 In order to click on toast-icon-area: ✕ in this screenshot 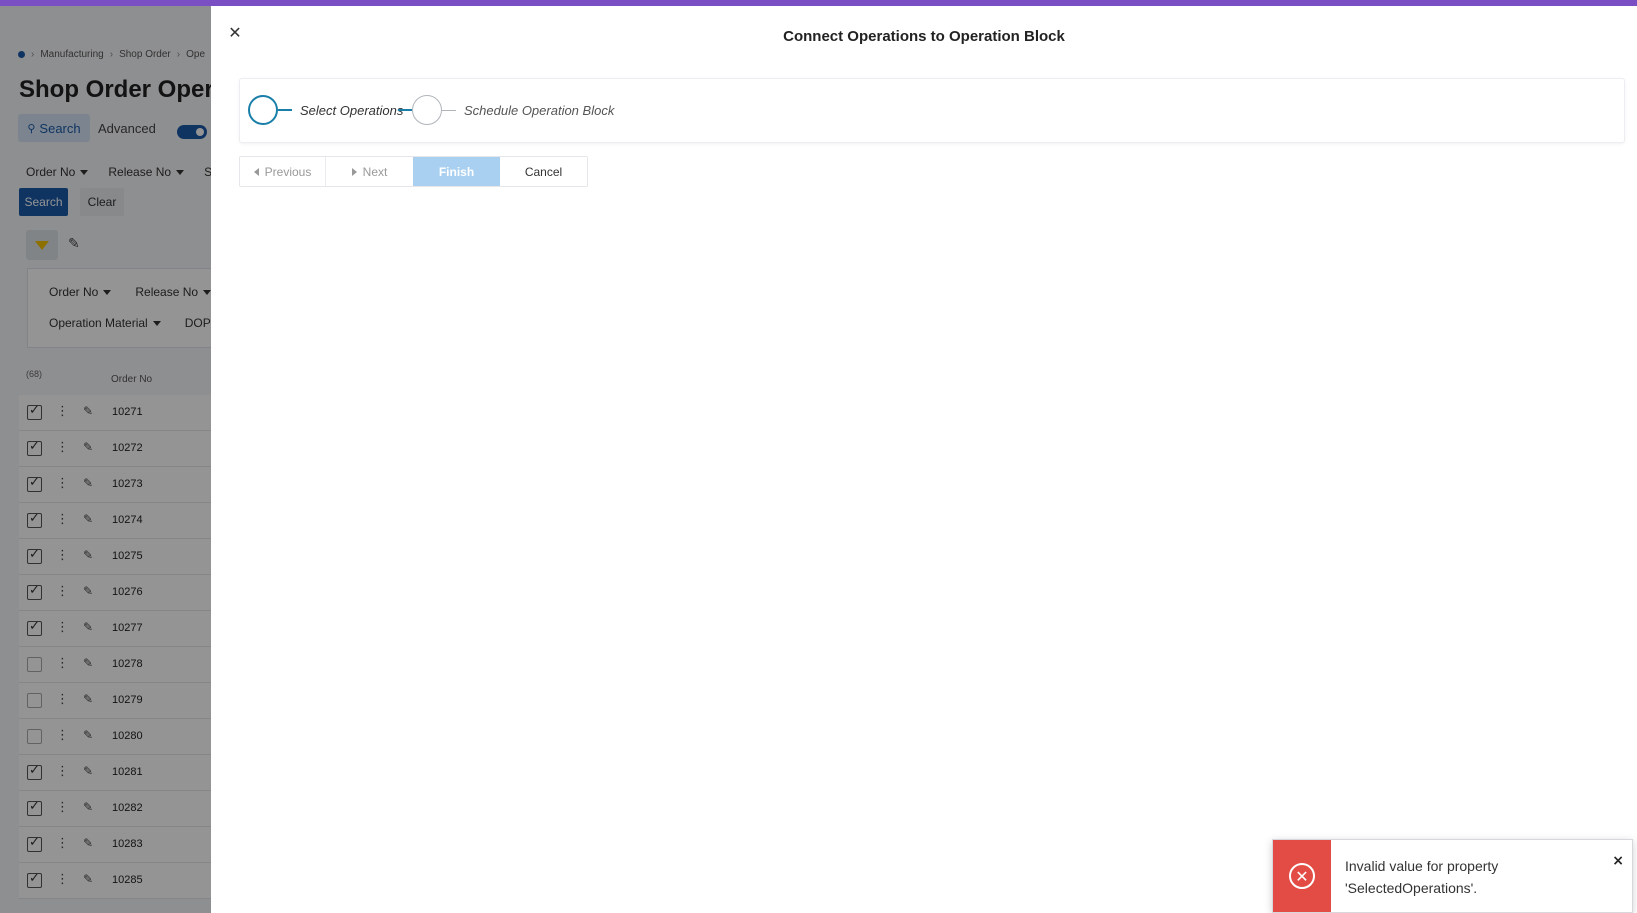, I will do `click(1302, 876)`.